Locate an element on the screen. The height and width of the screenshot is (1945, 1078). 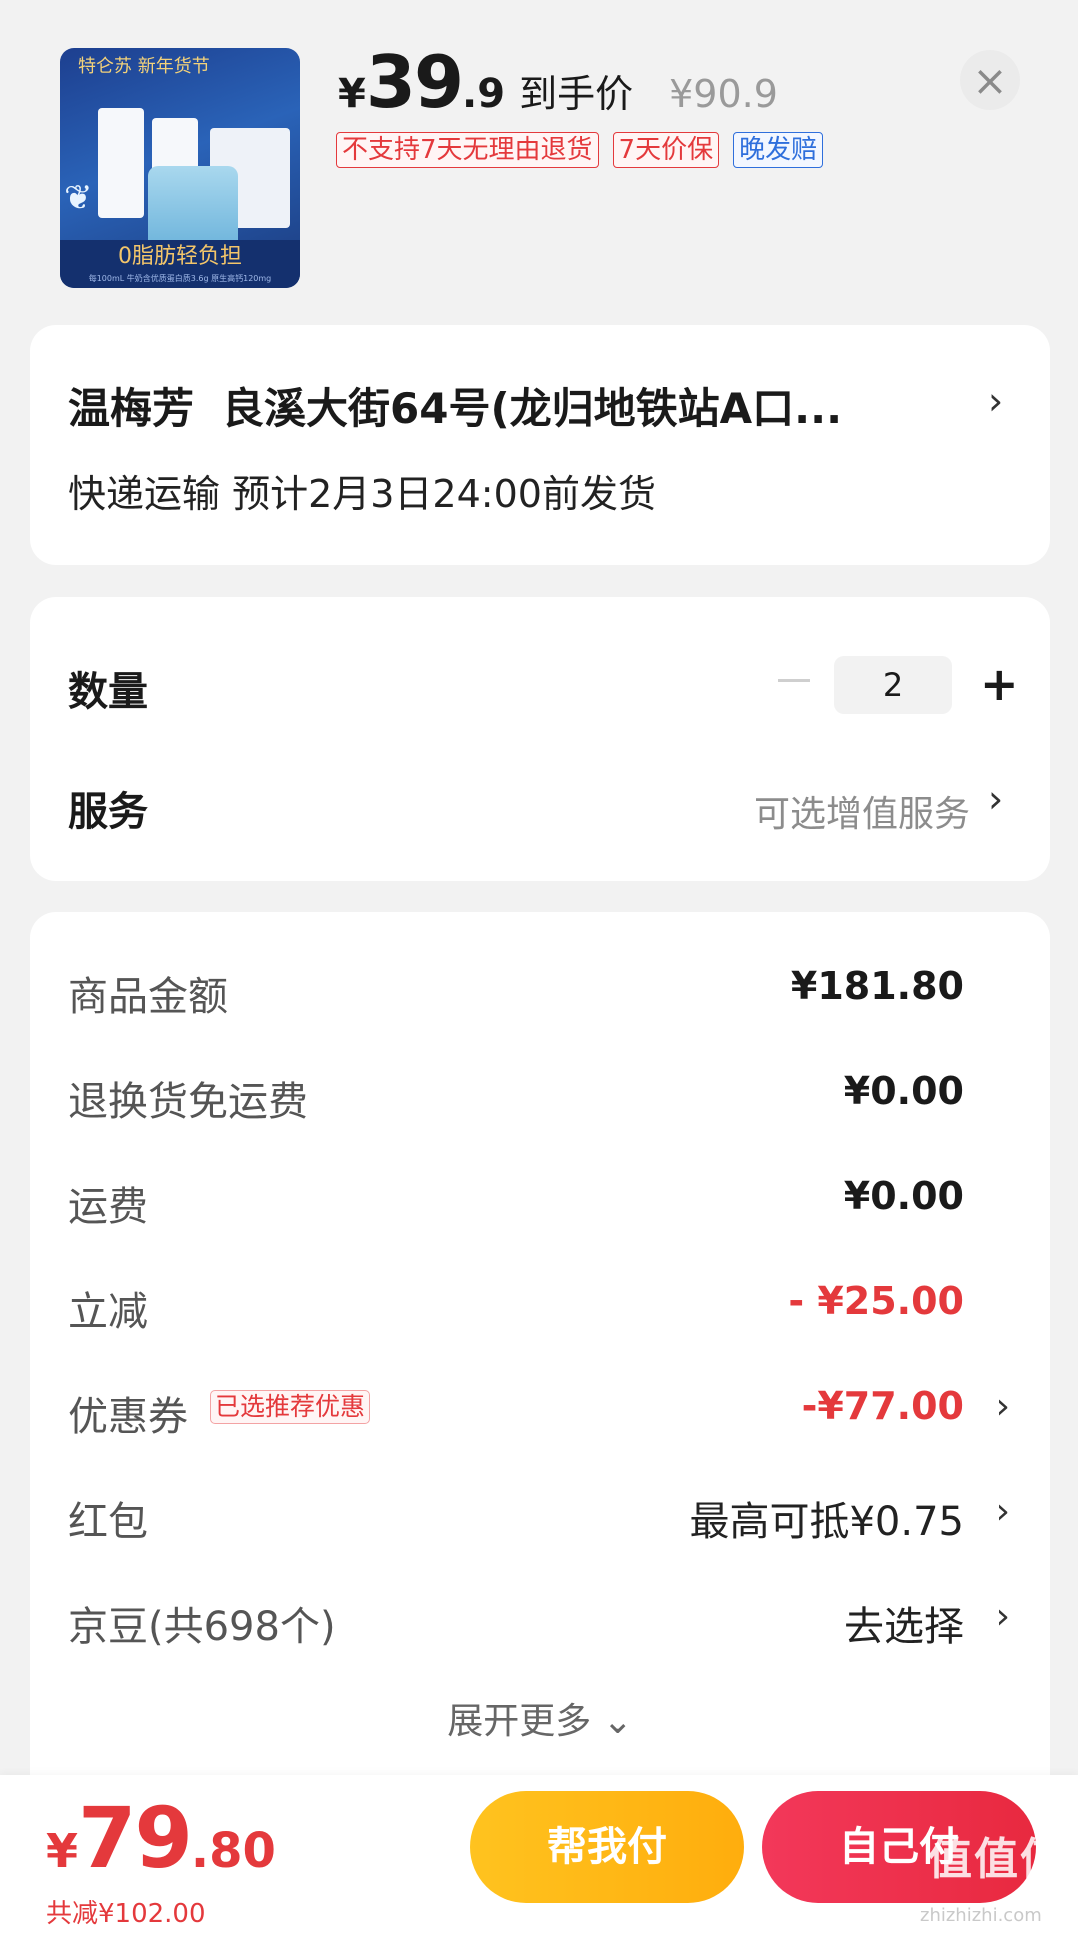
minus-icon is located at coordinates (794, 680).